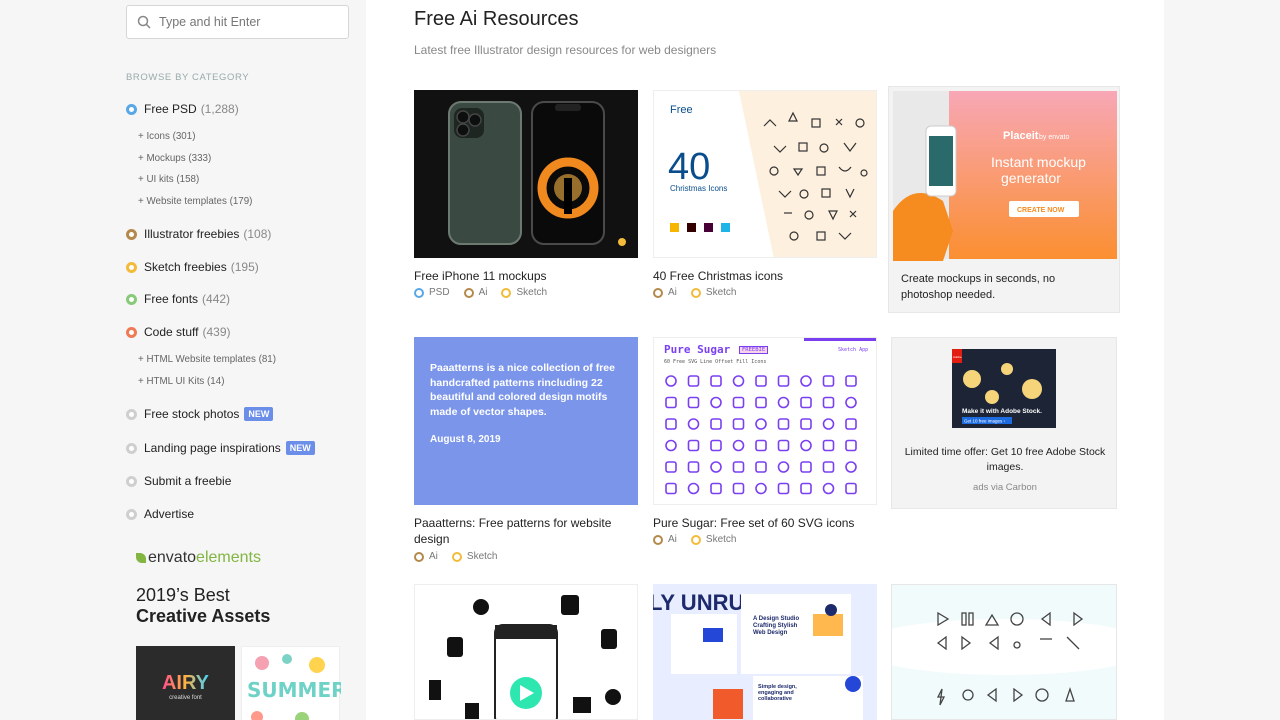 The image size is (1280, 720). What do you see at coordinates (681, 110) in the screenshot?
I see `christmas-free-label: Free` at bounding box center [681, 110].